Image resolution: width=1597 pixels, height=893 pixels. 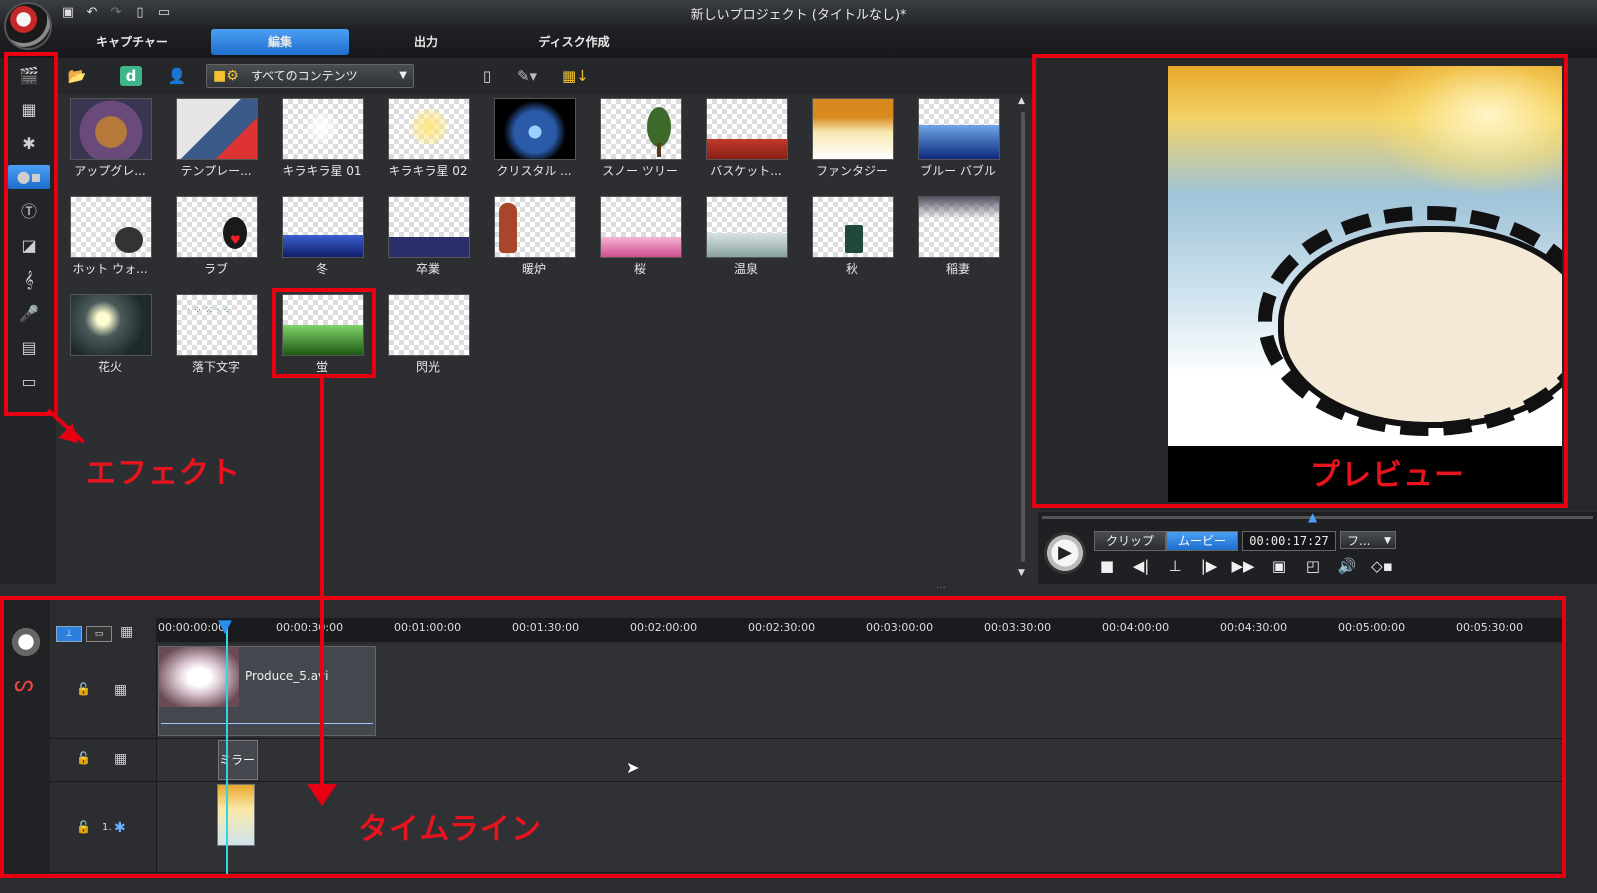 I want to click on tab-capture: キャプチャー, so click(x=132, y=42).